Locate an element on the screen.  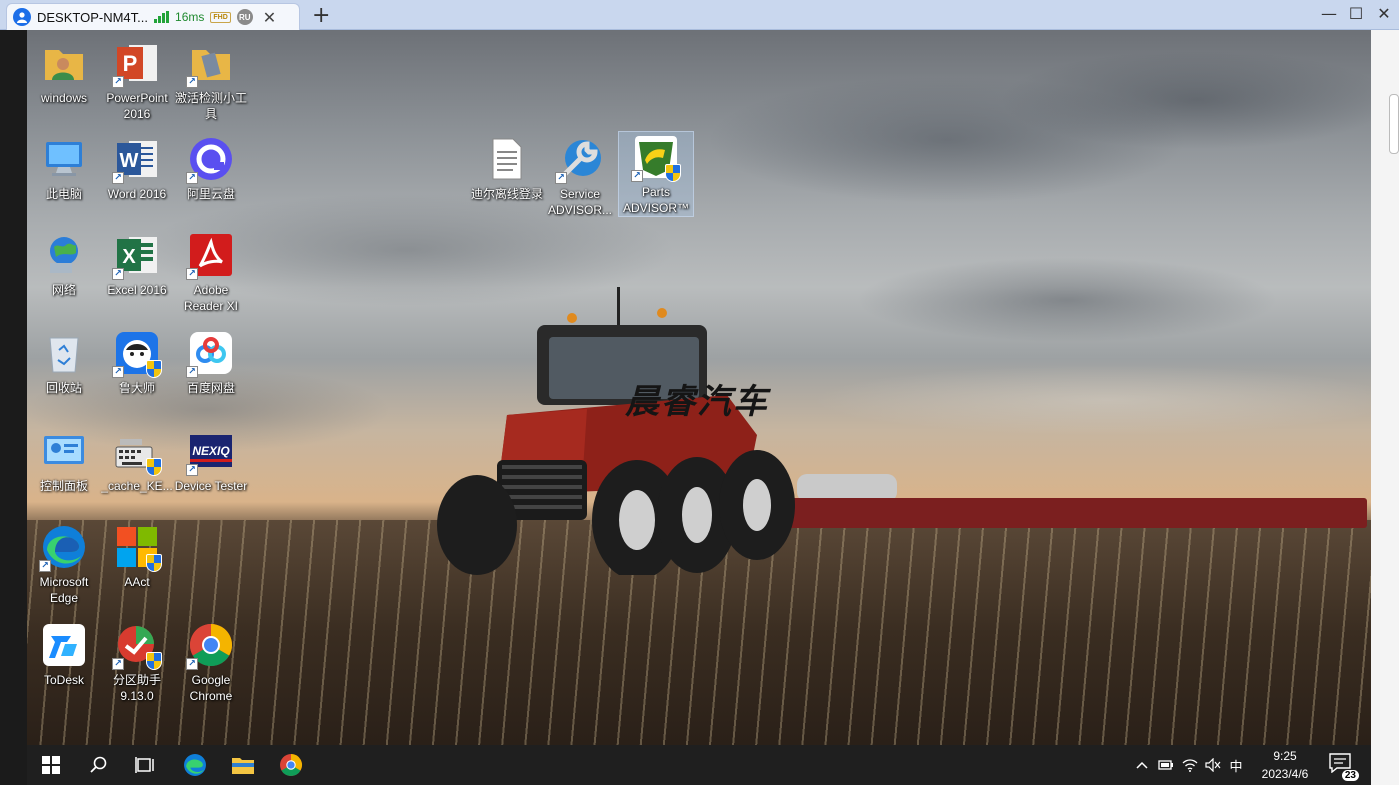
user-folder-icon is located at coordinates (64, 63).